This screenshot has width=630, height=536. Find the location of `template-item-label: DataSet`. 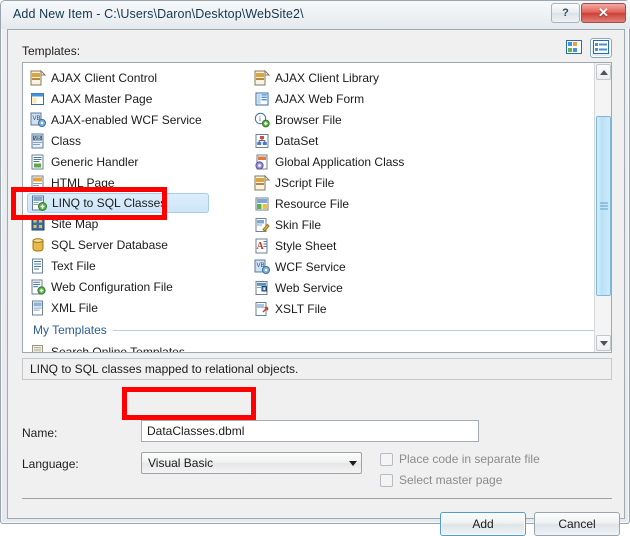

template-item-label: DataSet is located at coordinates (297, 140).